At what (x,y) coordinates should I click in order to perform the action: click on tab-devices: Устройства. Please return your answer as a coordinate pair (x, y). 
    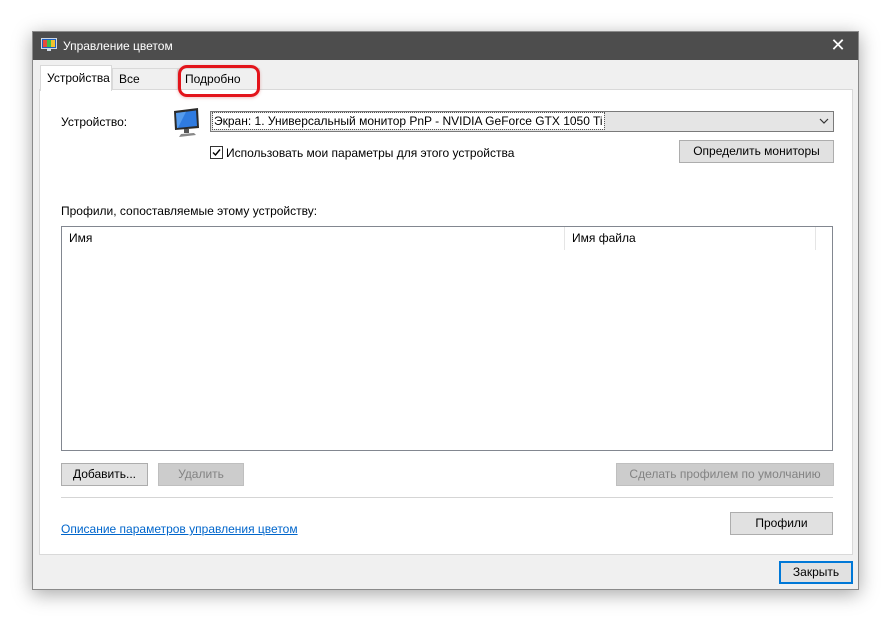
    Looking at the image, I should click on (76, 78).